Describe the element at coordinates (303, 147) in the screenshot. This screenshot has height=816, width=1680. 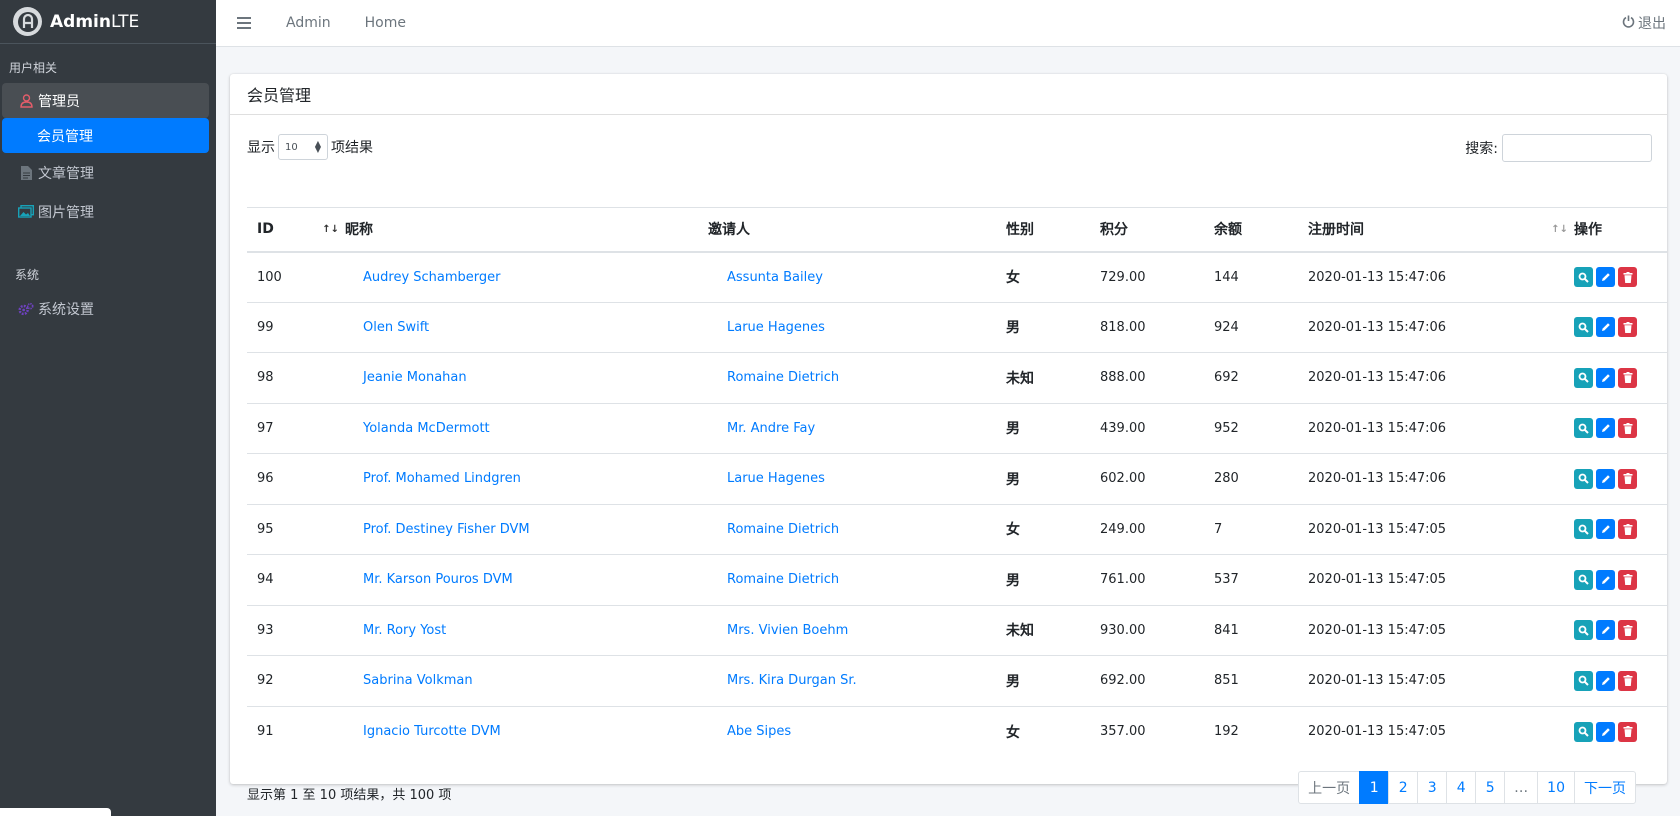
I see `page-length-select: 10 ▲ ▼` at that location.